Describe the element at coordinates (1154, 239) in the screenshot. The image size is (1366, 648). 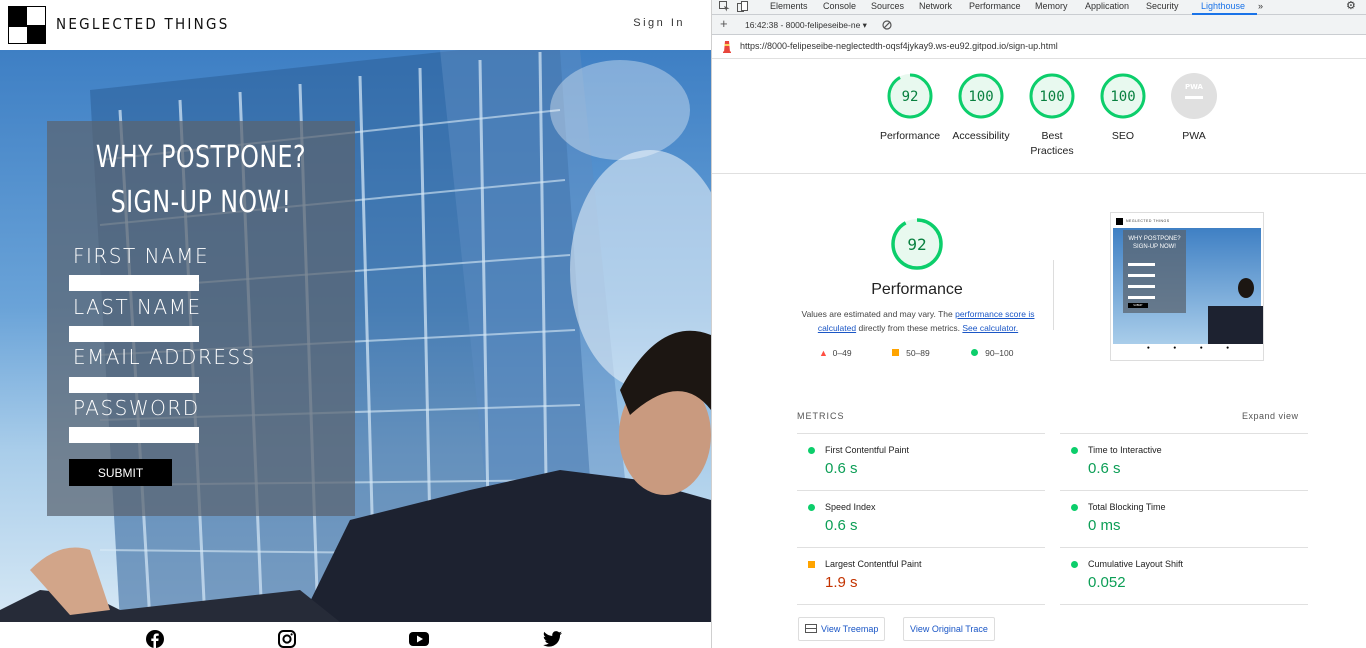
I see `thumb-title-1: WHY POSTPONE?` at that location.